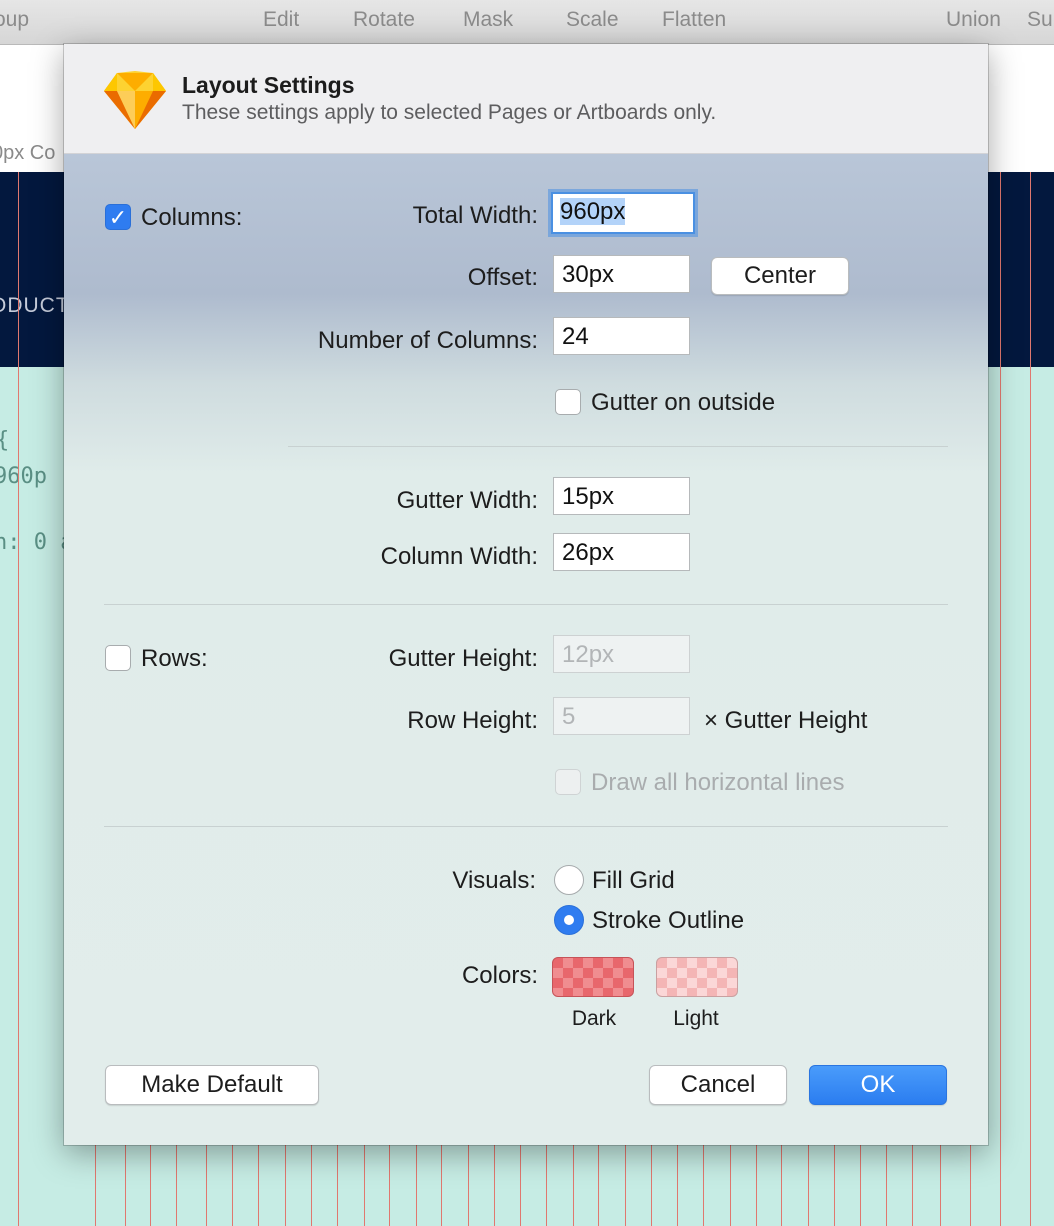 The image size is (1054, 1226). What do you see at coordinates (23, 476) in the screenshot?
I see `artboard-code-line: 960p` at bounding box center [23, 476].